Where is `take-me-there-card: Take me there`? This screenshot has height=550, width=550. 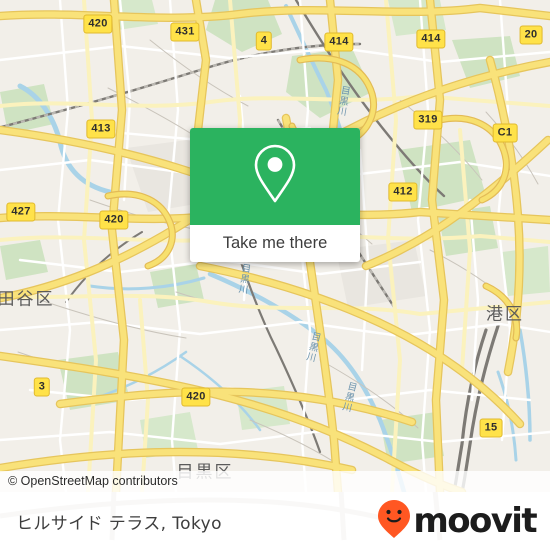 take-me-there-card: Take me there is located at coordinates (275, 195).